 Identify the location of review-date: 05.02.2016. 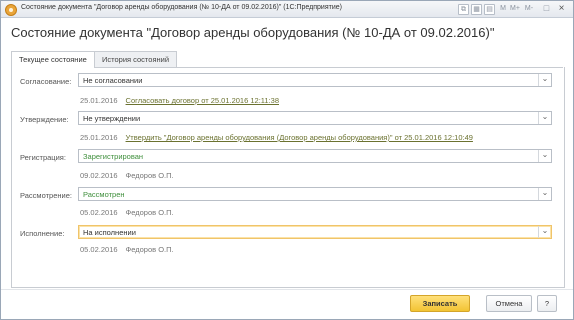
(99, 212).